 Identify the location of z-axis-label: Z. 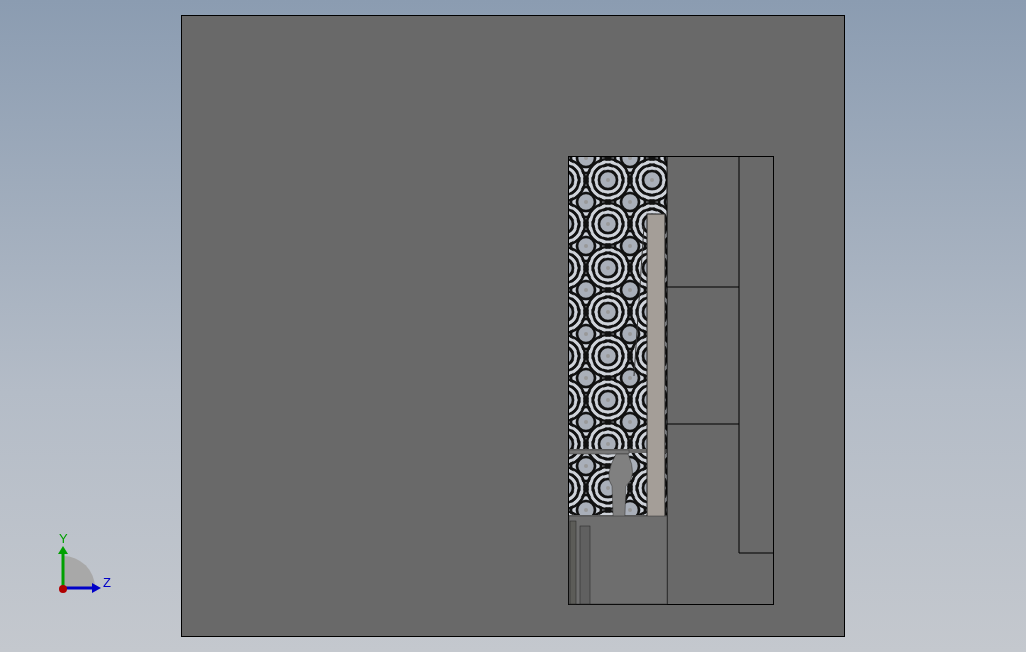
(107, 582).